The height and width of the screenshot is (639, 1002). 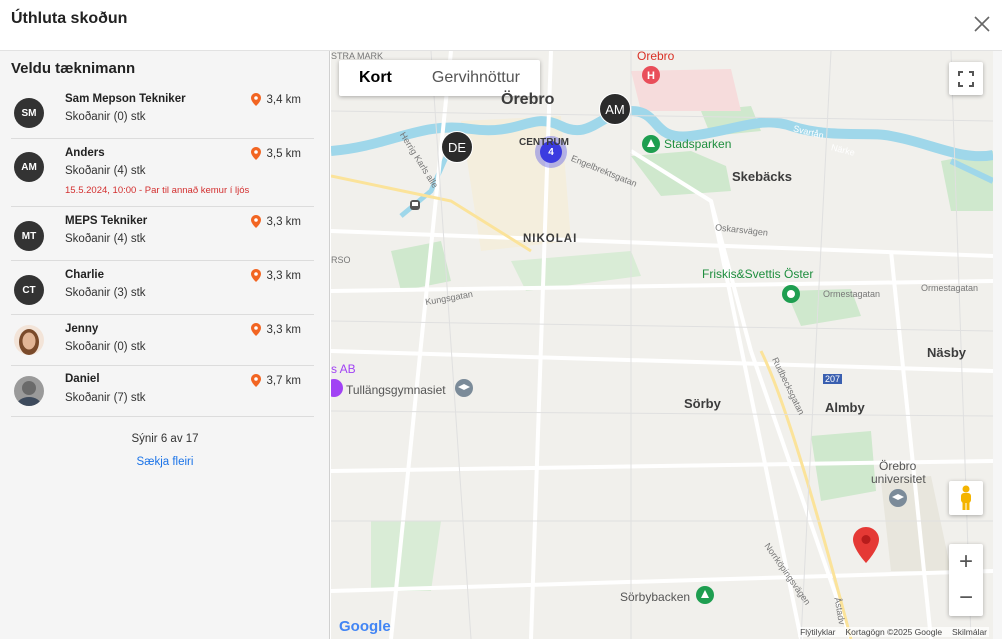 I want to click on hospital-icon: H, so click(x=651, y=75).